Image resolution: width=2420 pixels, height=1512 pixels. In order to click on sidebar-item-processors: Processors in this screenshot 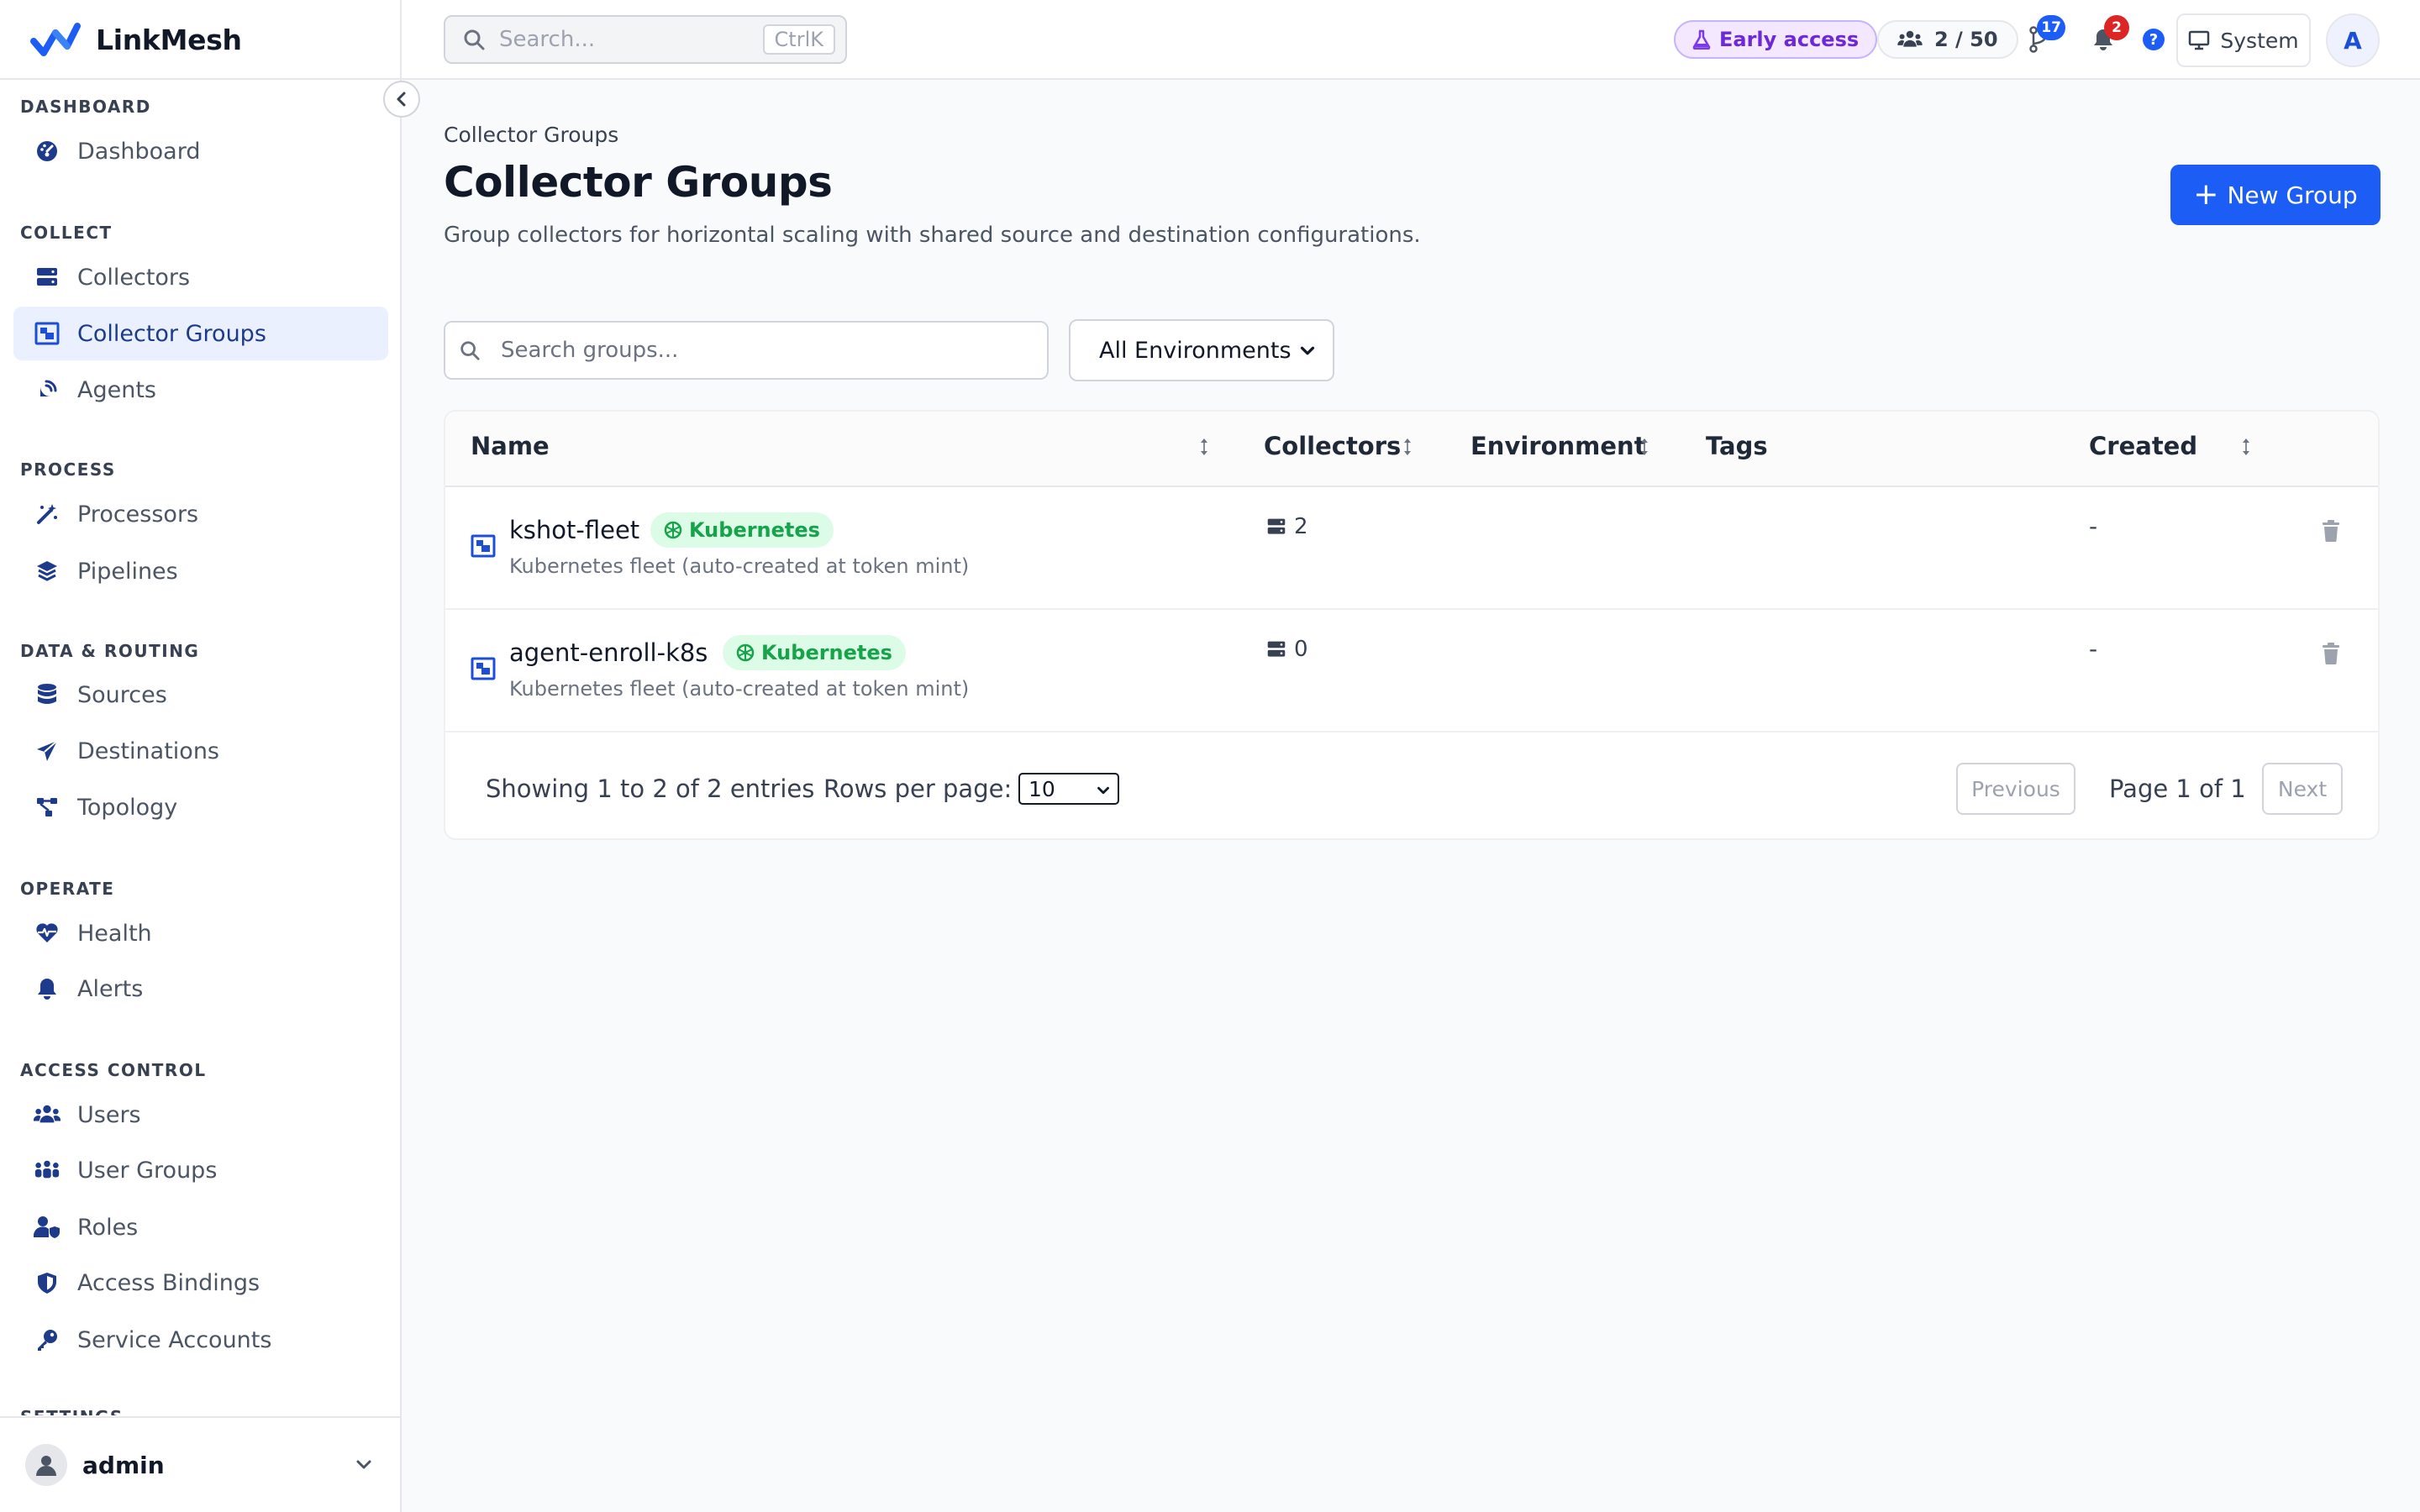, I will do `click(200, 514)`.